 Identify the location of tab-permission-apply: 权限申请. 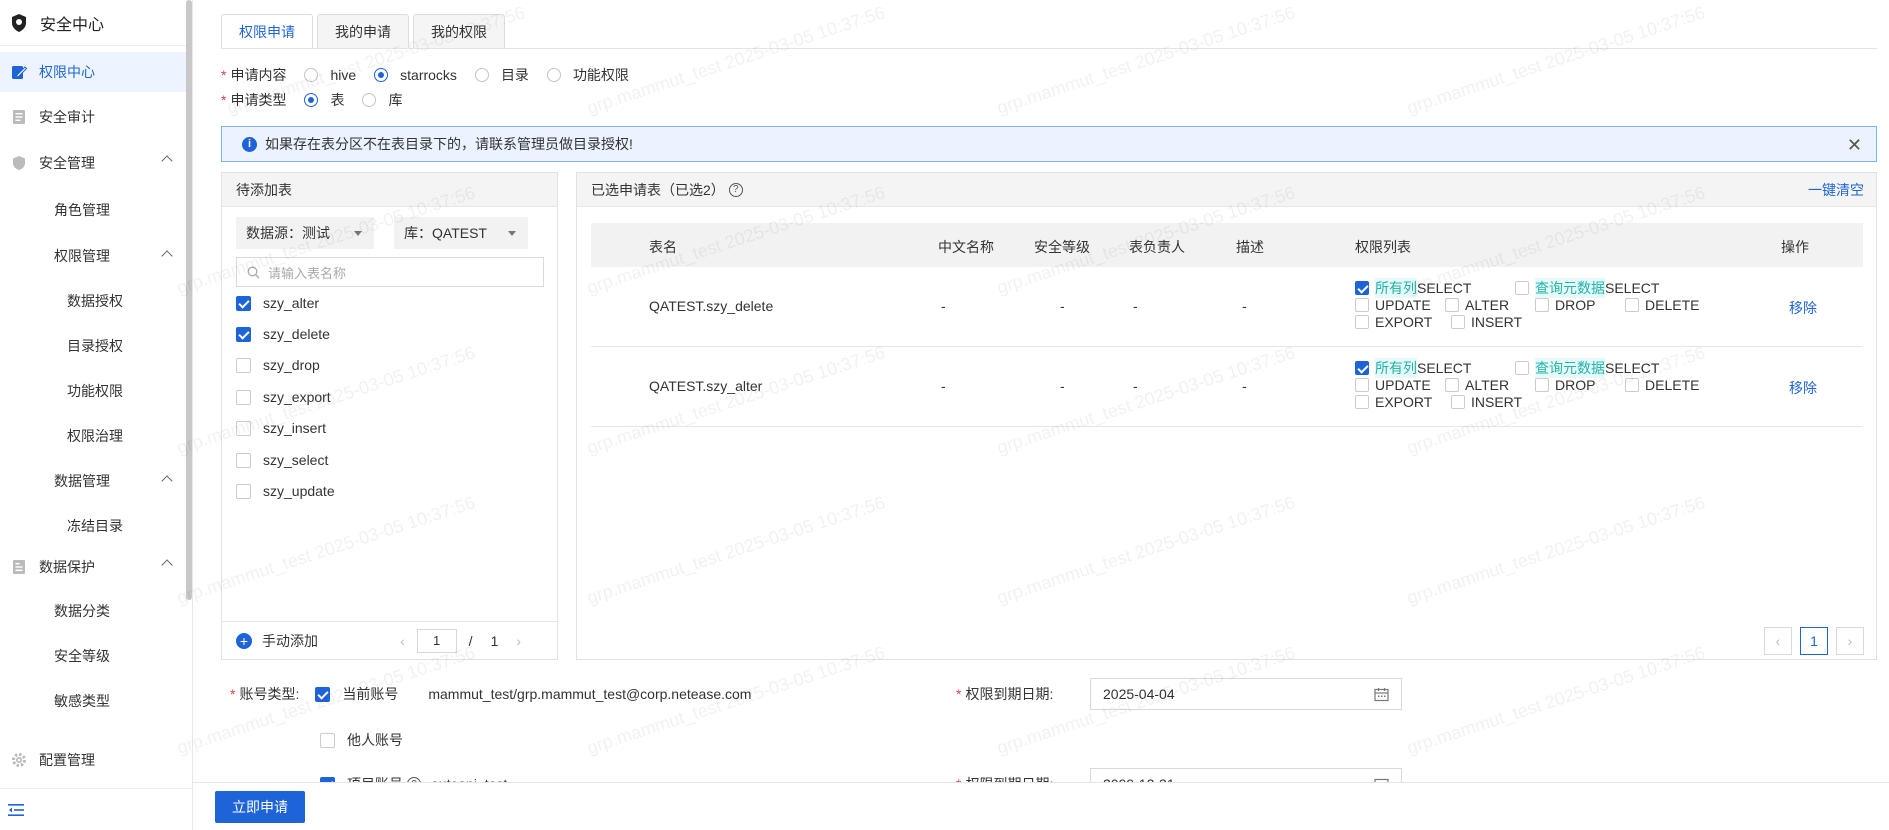
(267, 31).